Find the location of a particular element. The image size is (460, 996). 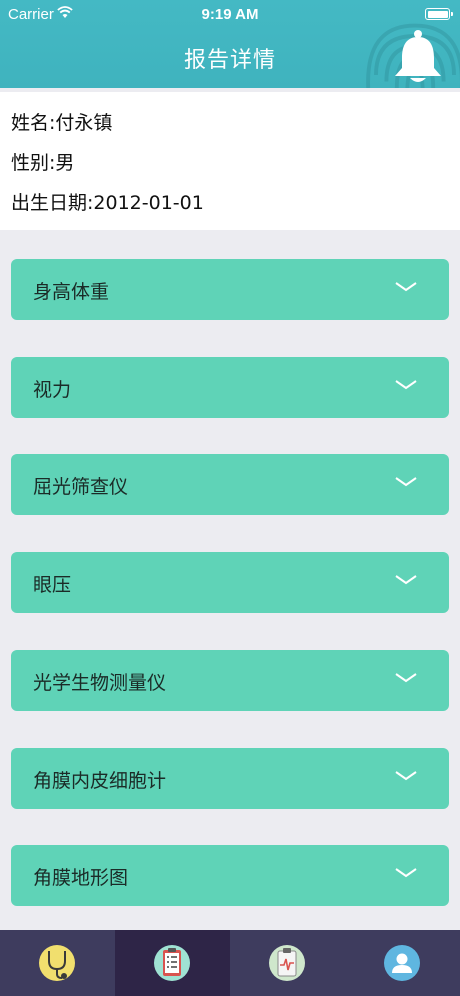

patient-name: 姓名:付永镇 is located at coordinates (62, 123).